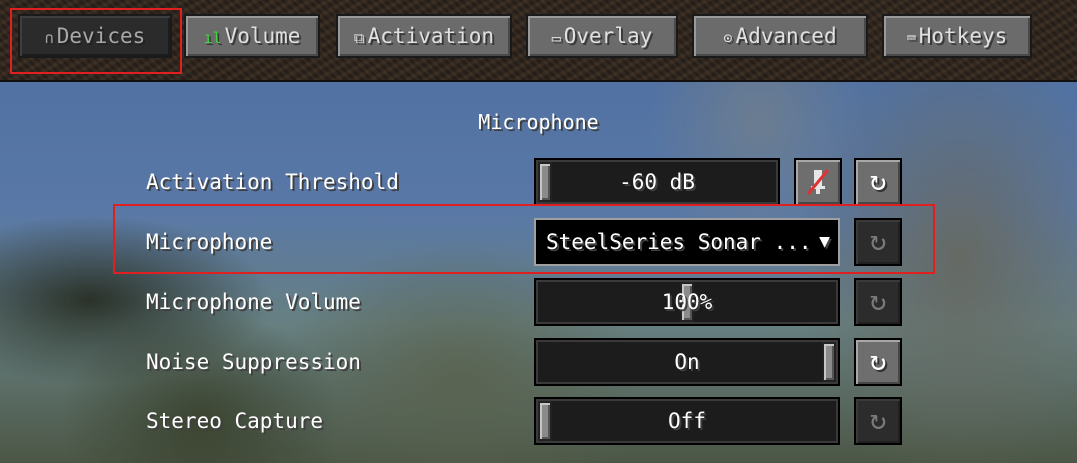 The height and width of the screenshot is (463, 1077). I want to click on gear-icon: ⊙, so click(728, 38).